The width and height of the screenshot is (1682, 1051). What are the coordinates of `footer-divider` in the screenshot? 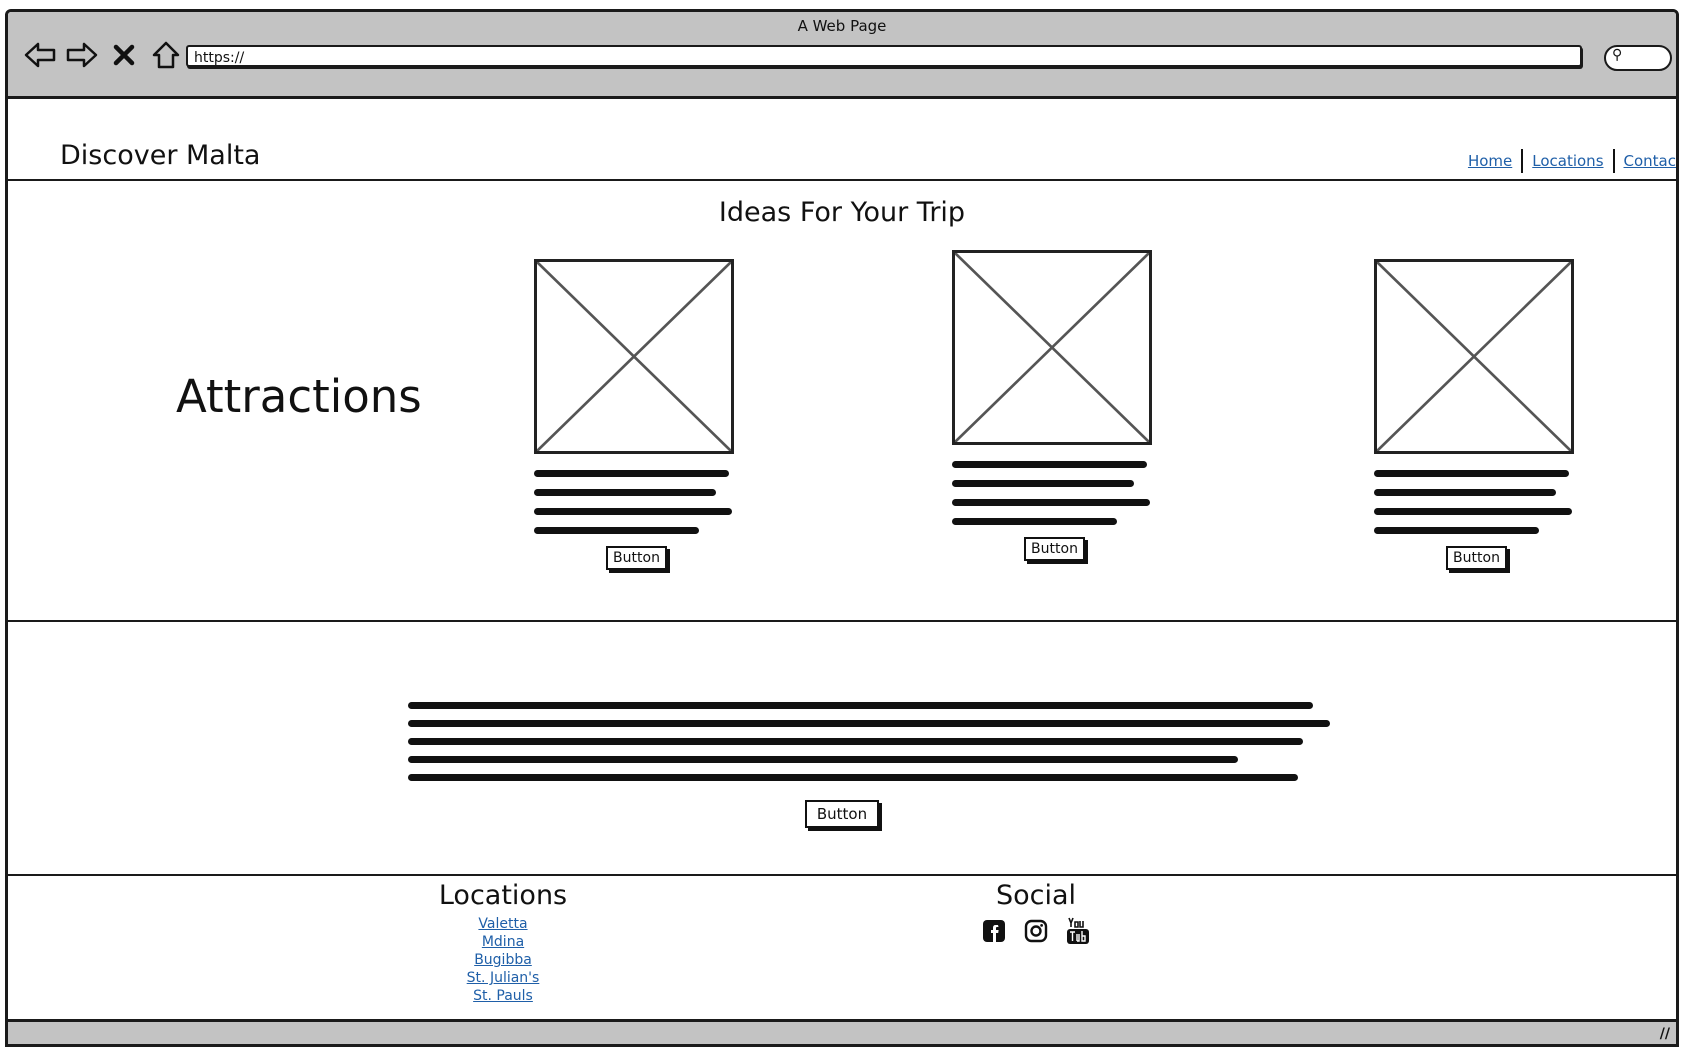 It's located at (842, 875).